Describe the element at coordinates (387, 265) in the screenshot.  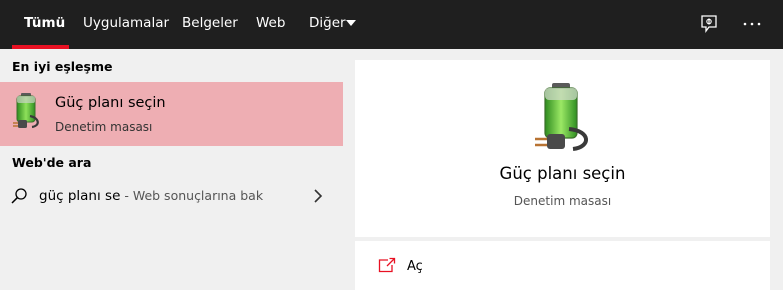
I see `open-icon` at that location.